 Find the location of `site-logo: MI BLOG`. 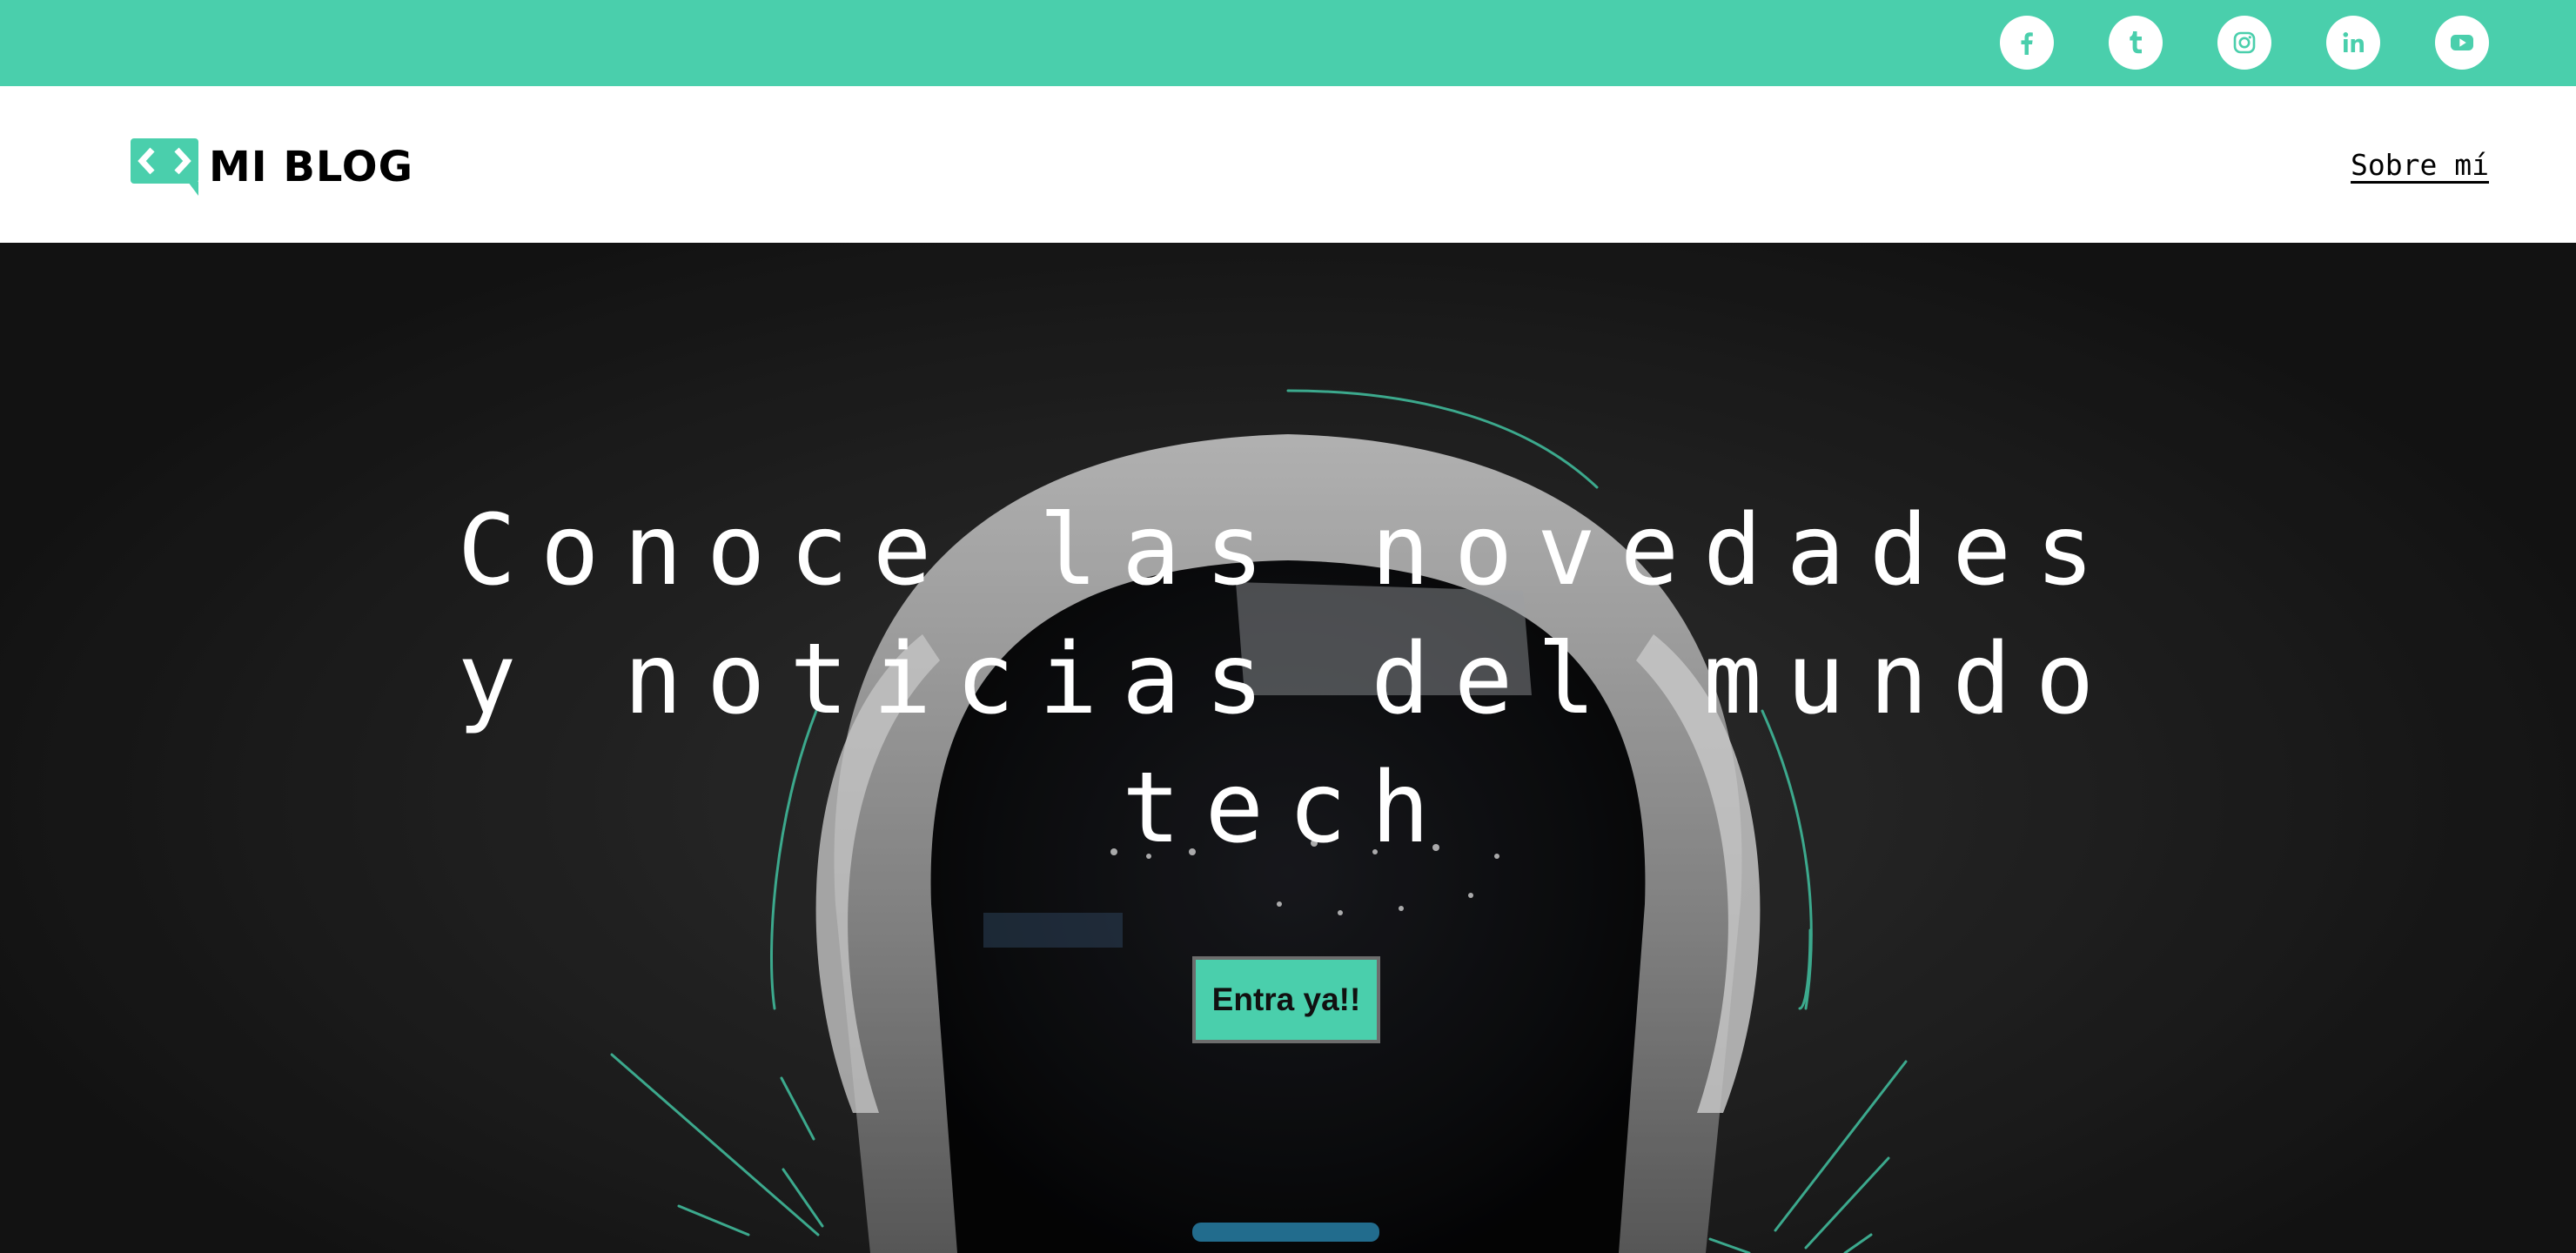

site-logo: MI BLOG is located at coordinates (272, 167).